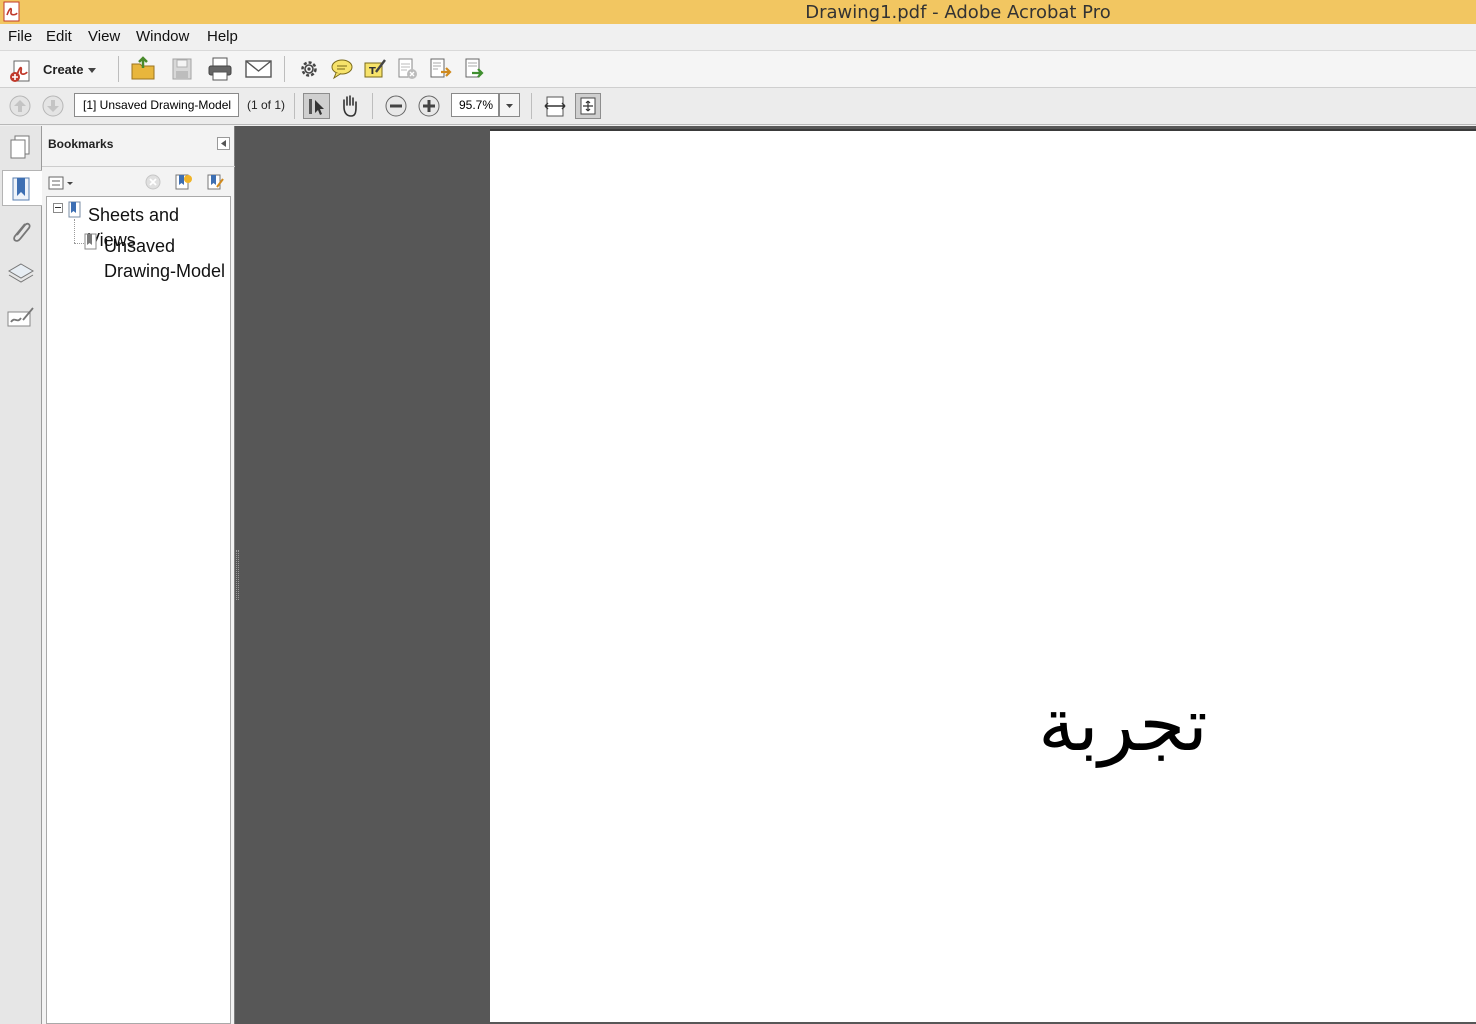 The height and width of the screenshot is (1024, 1476). What do you see at coordinates (309, 69) in the screenshot?
I see `settings-gear-icon` at bounding box center [309, 69].